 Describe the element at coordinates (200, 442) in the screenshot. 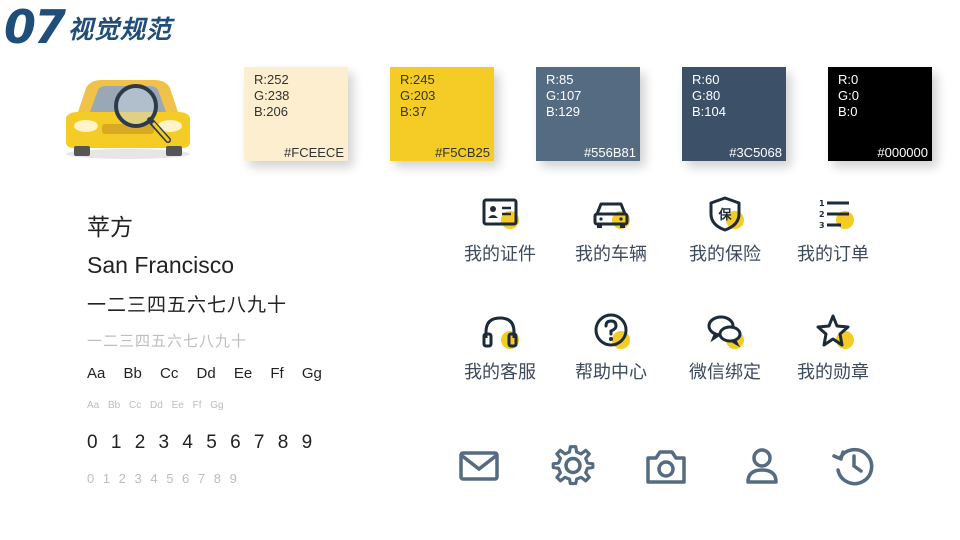

I see `digits-sample: 0 1 2 3 4 5 6 7 8 9` at that location.